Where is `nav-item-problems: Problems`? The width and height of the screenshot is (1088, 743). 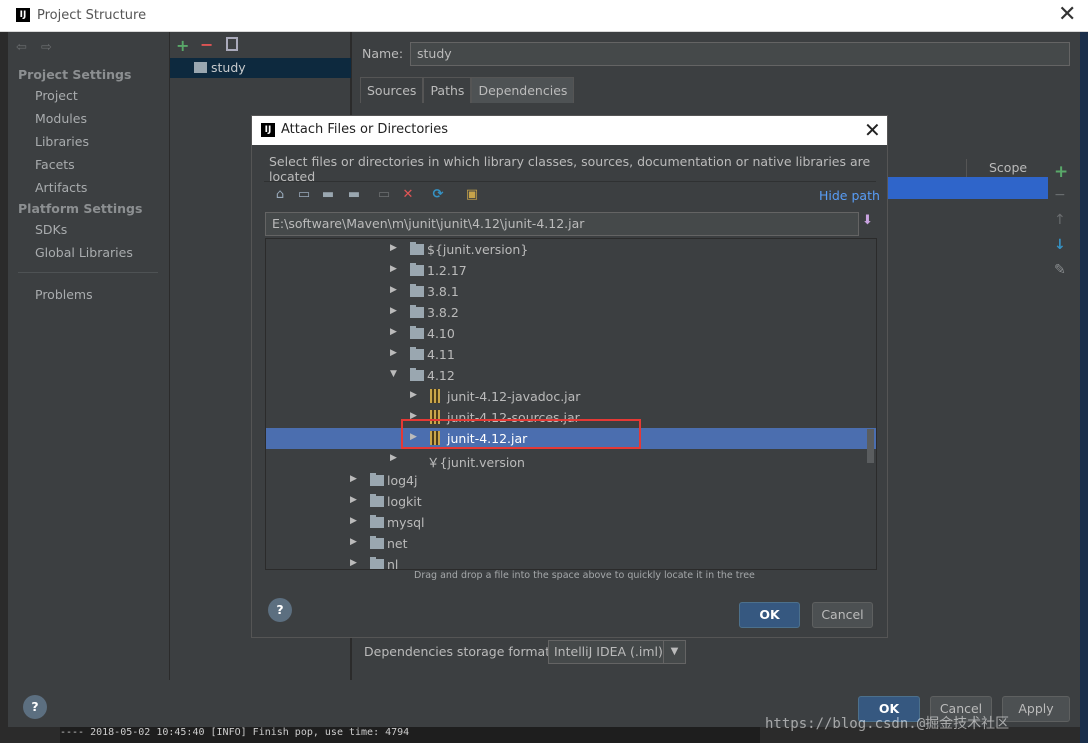
nav-item-problems: Problems is located at coordinates (64, 294).